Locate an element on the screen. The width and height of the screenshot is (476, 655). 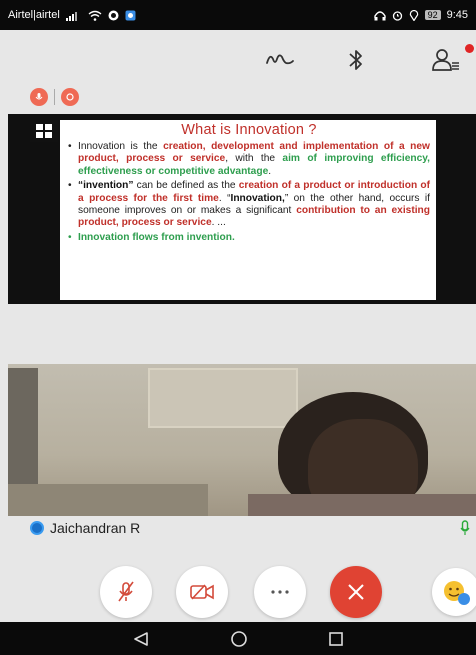
mic-reaction-icon is located at coordinates (39, 97).